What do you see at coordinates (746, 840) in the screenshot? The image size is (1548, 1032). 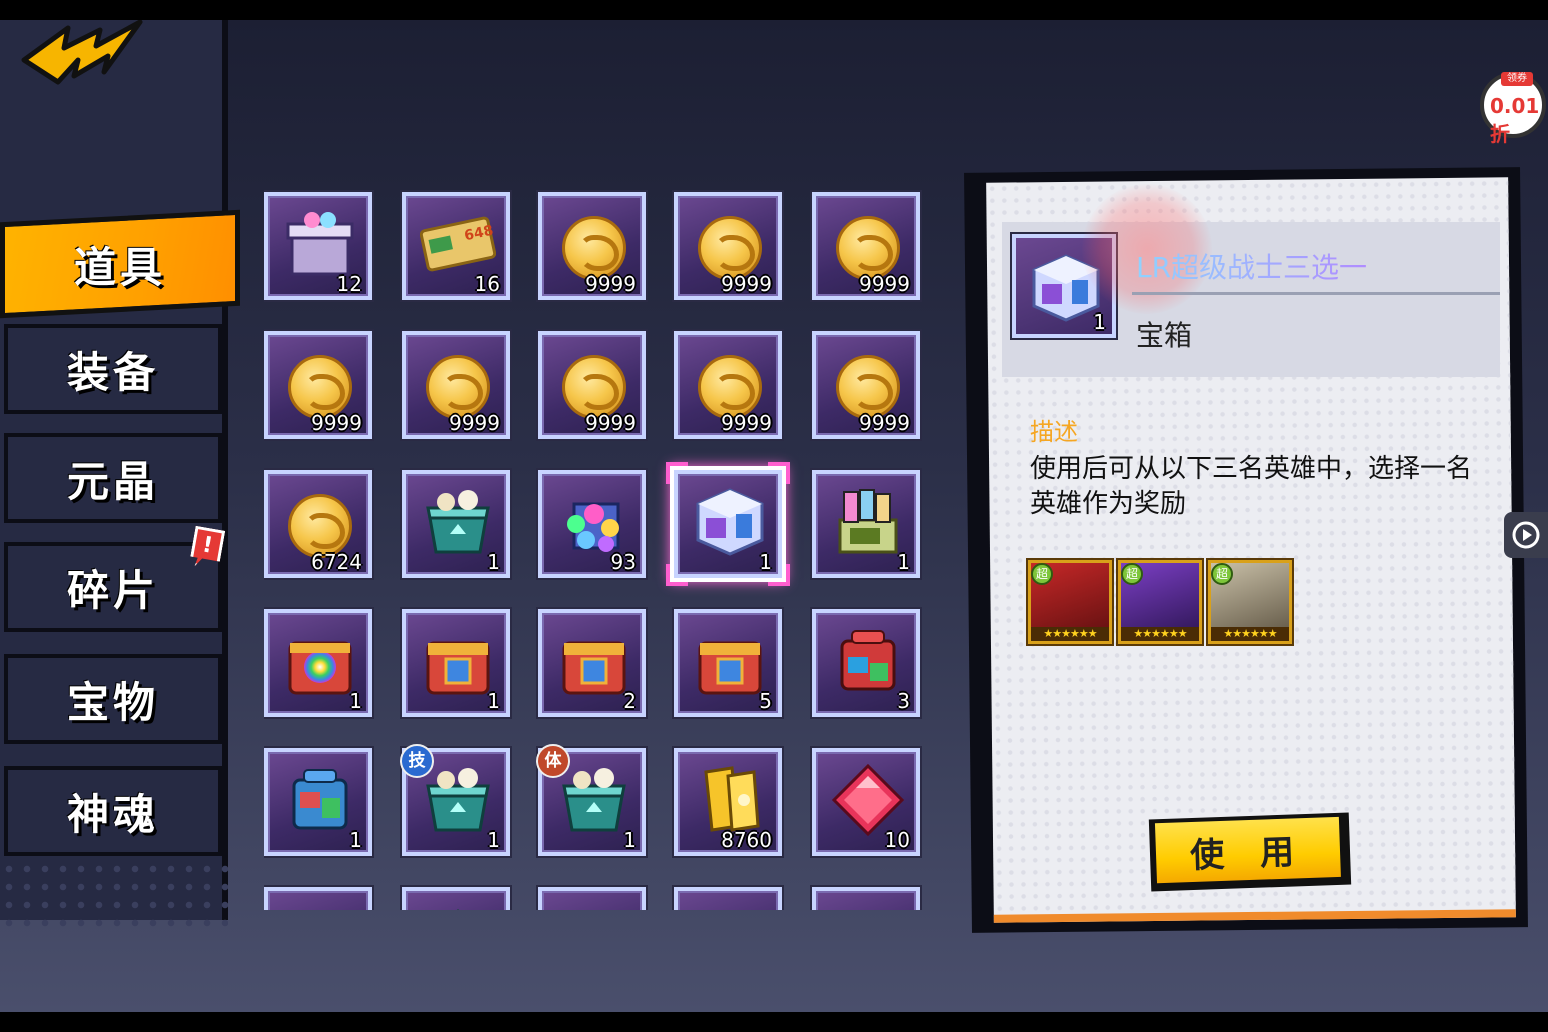 I see `item-count: 8760` at bounding box center [746, 840].